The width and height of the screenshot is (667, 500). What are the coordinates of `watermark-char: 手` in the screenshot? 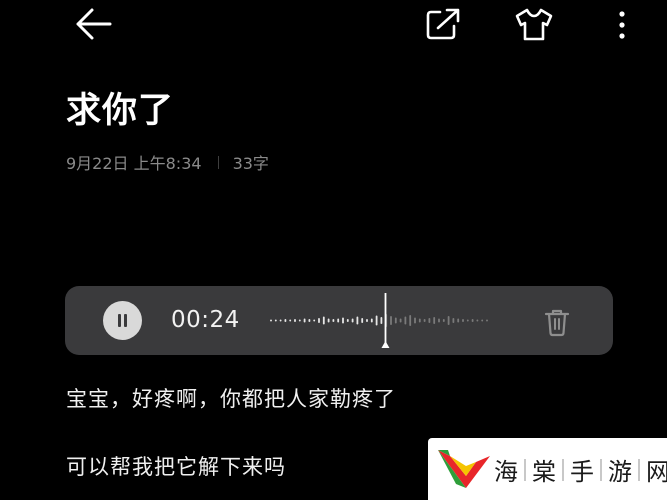 It's located at (582, 472).